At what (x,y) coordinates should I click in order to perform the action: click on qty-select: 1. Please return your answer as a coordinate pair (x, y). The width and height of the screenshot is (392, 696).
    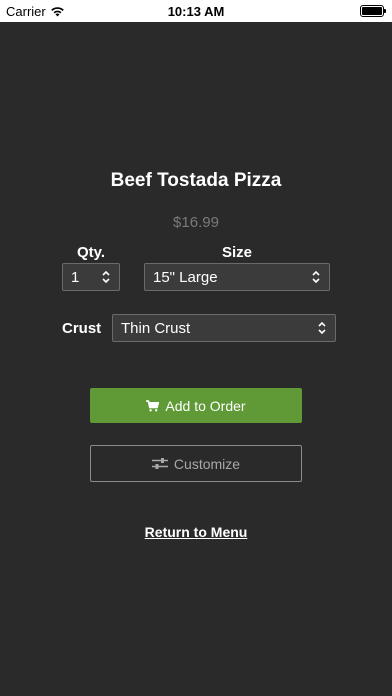
    Looking at the image, I should click on (91, 277).